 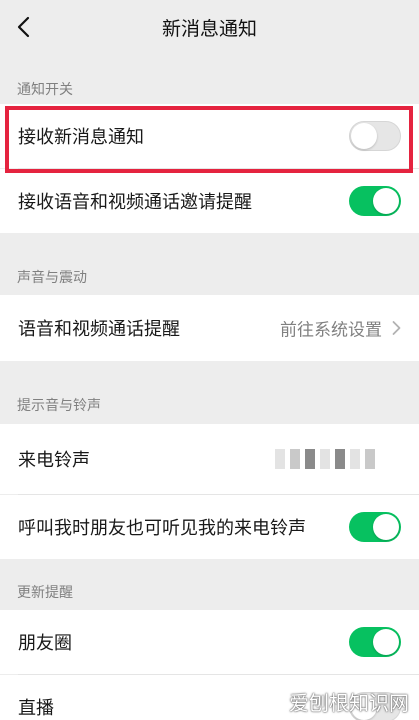 What do you see at coordinates (396, 328) in the screenshot?
I see `chevron-right-icon` at bounding box center [396, 328].